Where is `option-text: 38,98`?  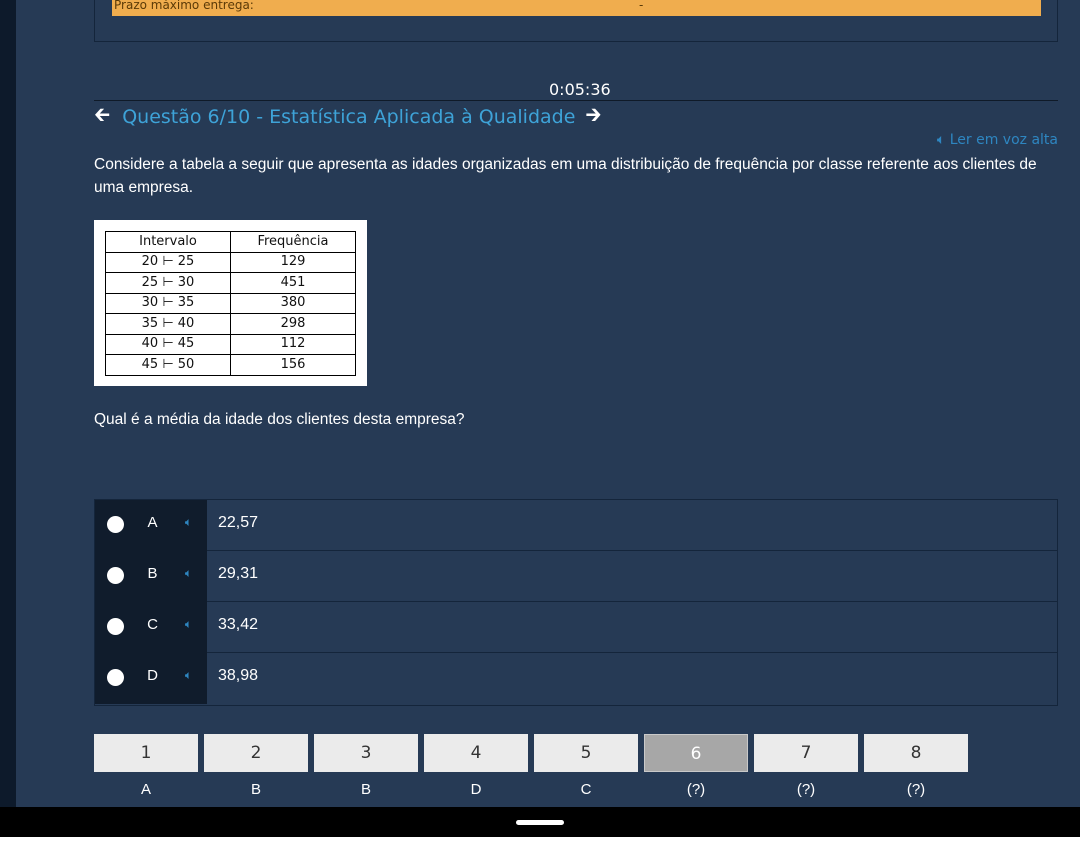 option-text: 38,98 is located at coordinates (632, 678).